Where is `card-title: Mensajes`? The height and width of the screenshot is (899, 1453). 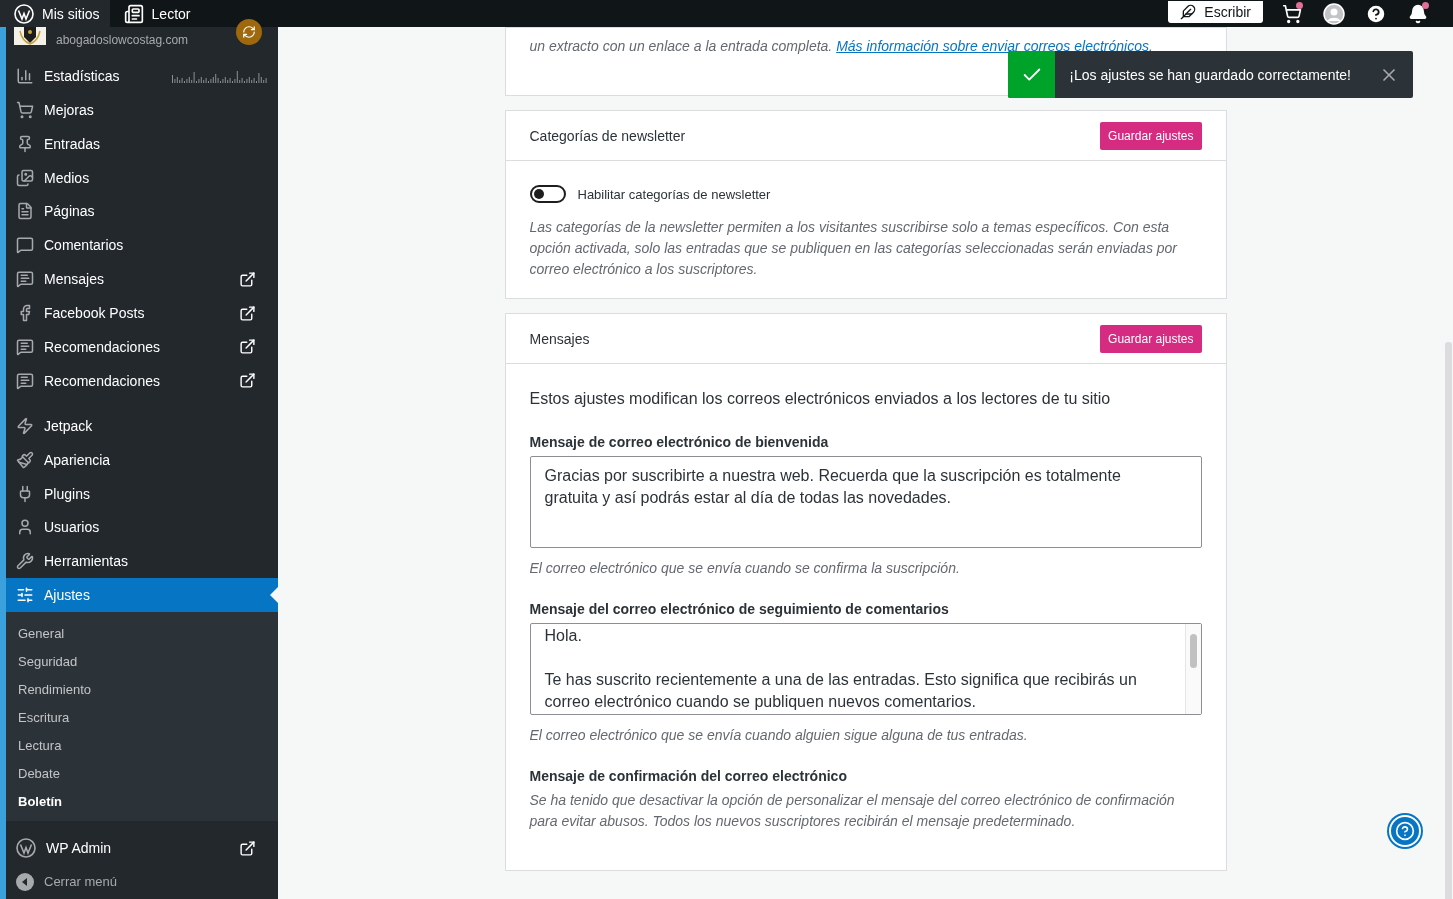
card-title: Mensajes is located at coordinates (559, 338).